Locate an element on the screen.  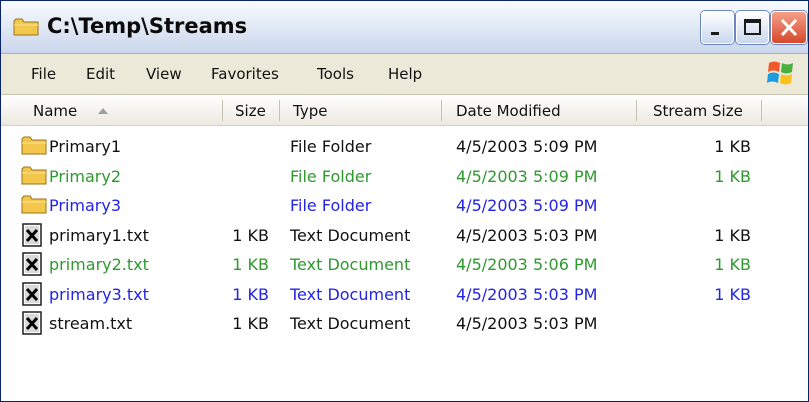
column-header-size: Size is located at coordinates (250, 111).